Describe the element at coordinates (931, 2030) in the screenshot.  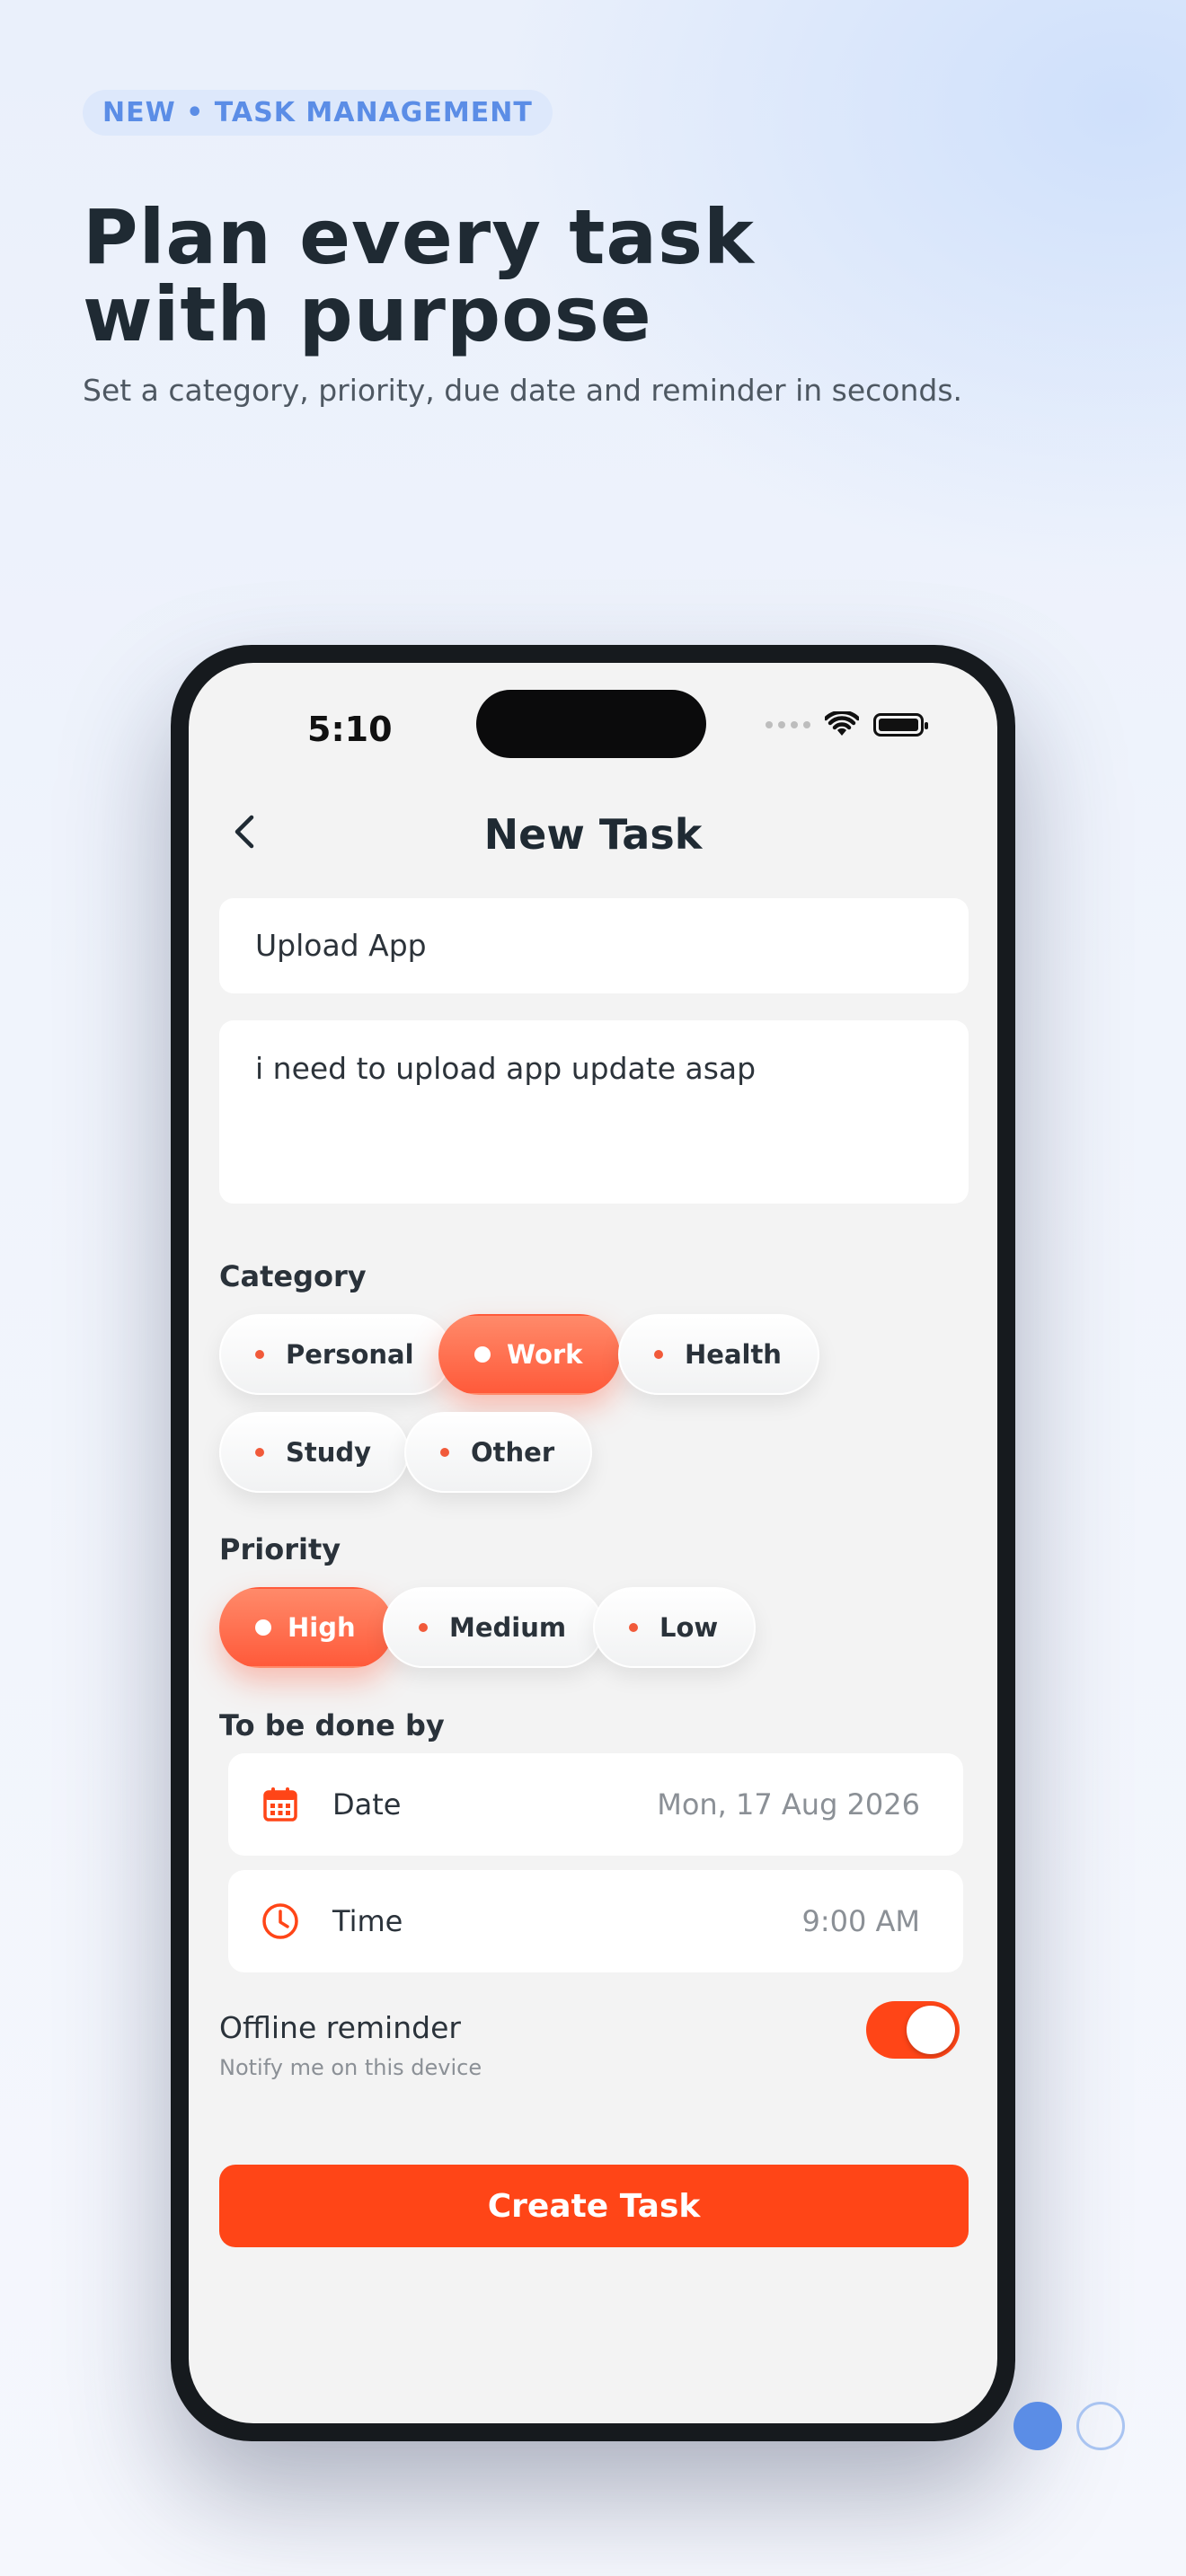
I see `toggle-knob` at that location.